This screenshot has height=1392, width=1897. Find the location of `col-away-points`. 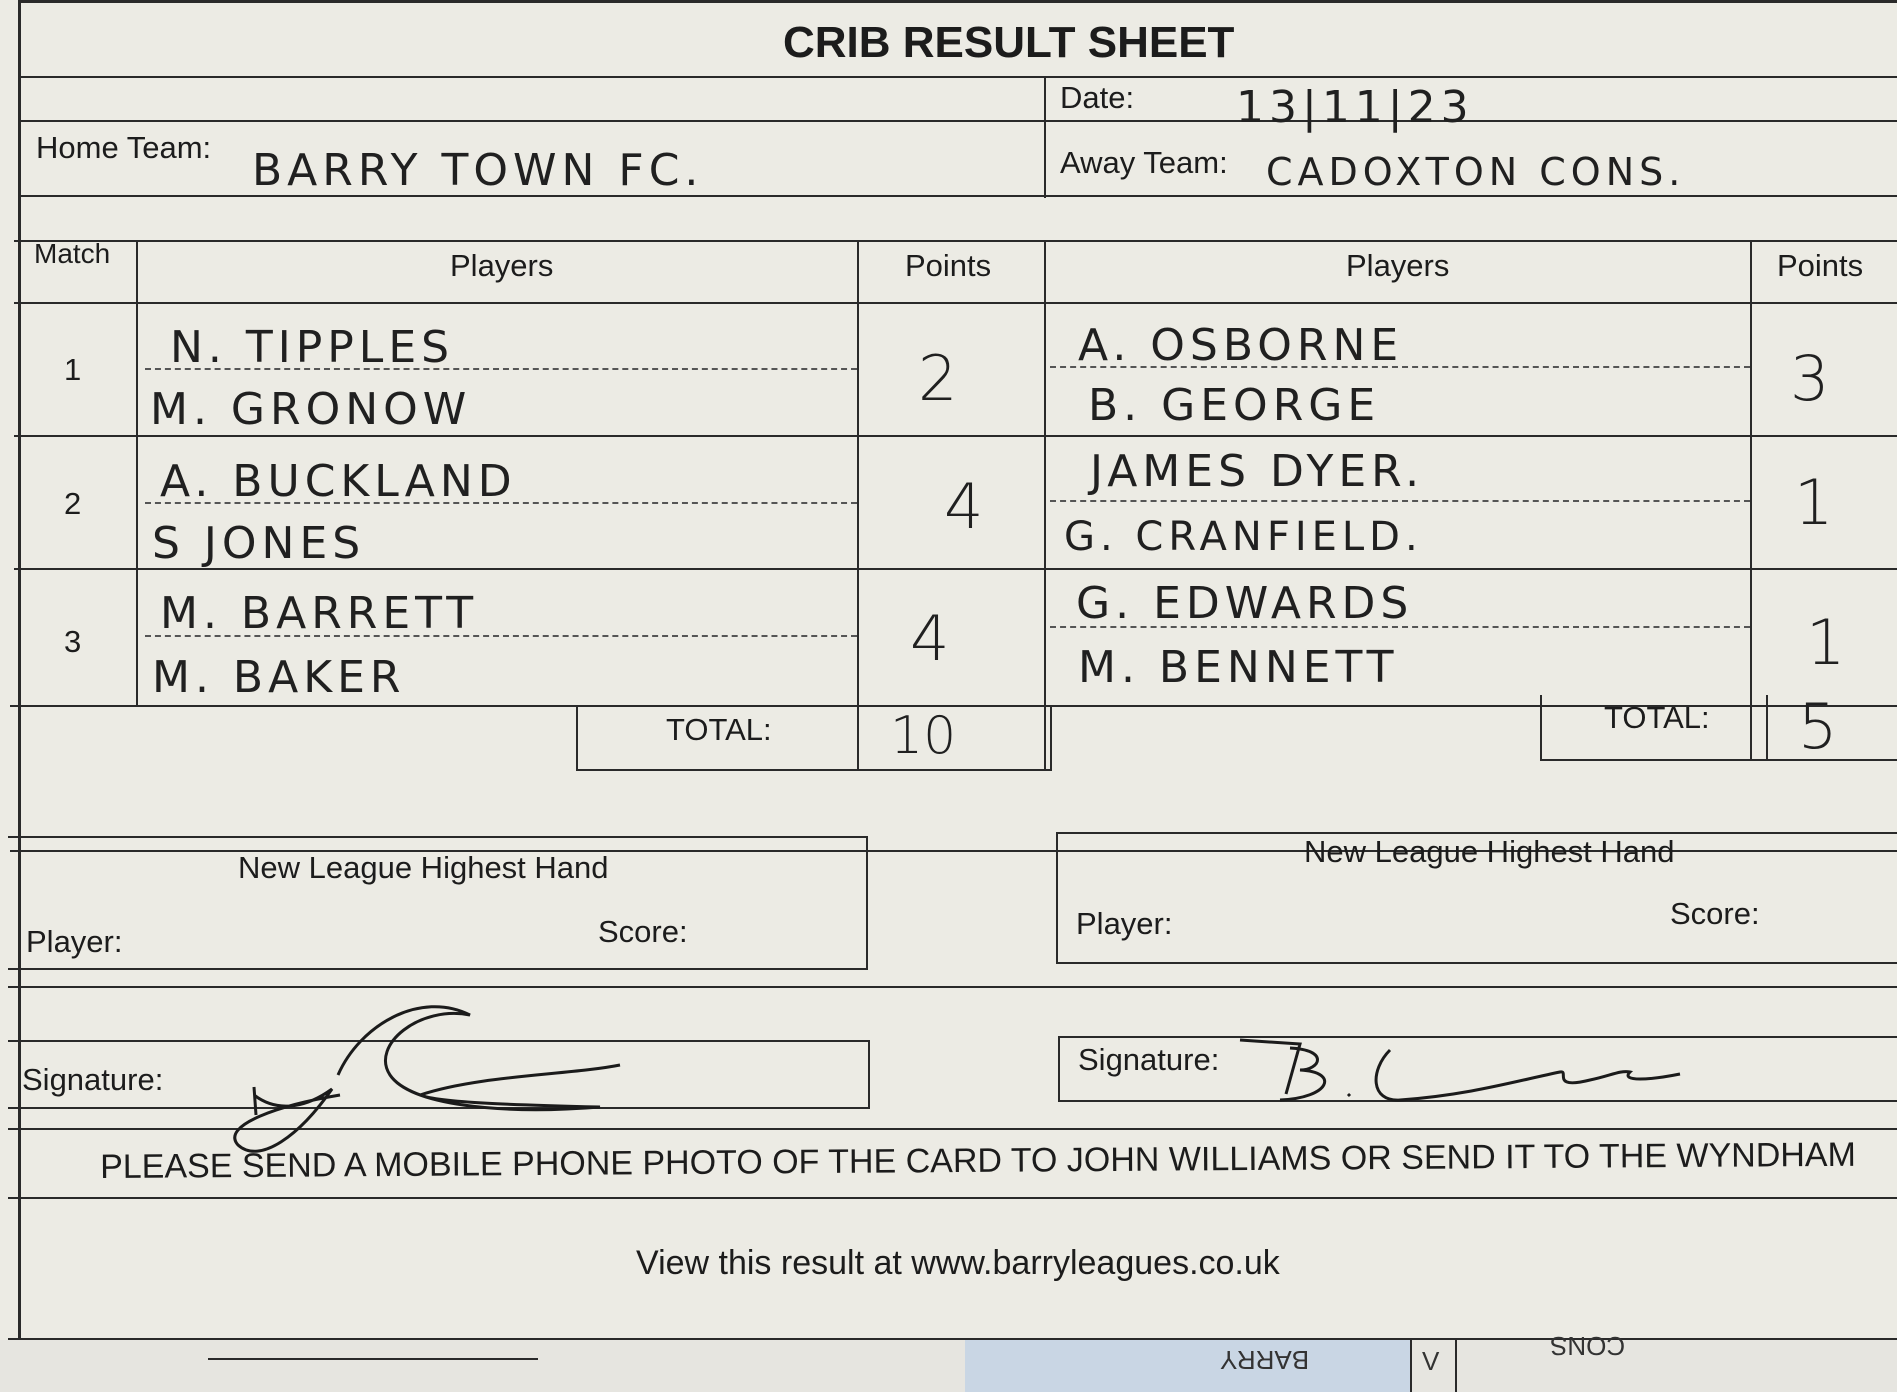

col-away-points is located at coordinates (1751, 500).